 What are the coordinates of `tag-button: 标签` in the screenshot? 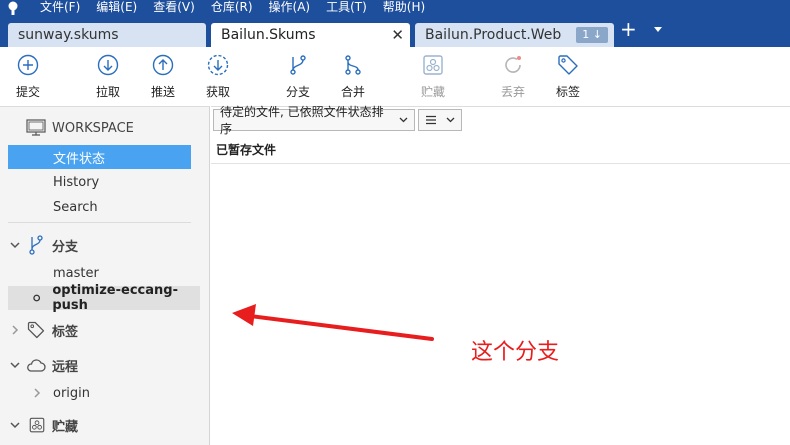 It's located at (568, 76).